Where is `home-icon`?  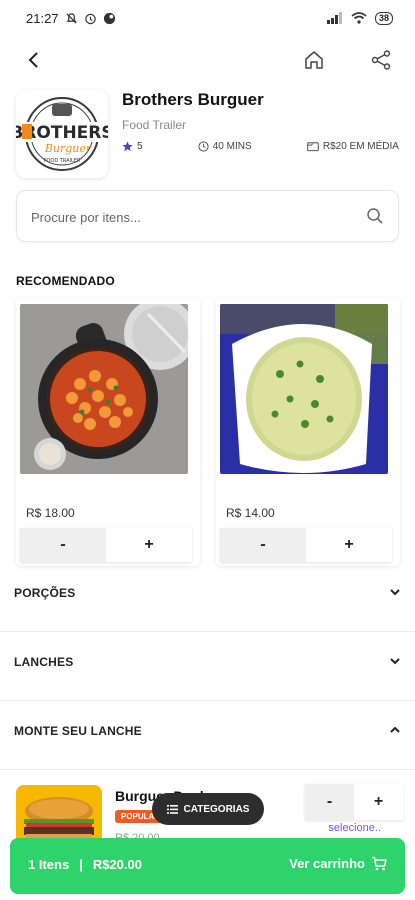 home-icon is located at coordinates (314, 60).